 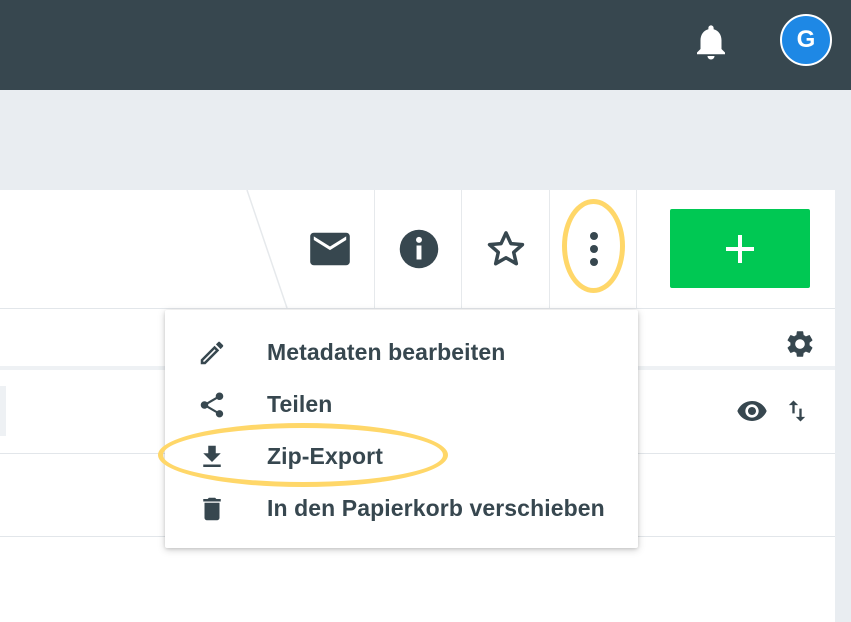 I want to click on plus-icon, so click(x=740, y=248).